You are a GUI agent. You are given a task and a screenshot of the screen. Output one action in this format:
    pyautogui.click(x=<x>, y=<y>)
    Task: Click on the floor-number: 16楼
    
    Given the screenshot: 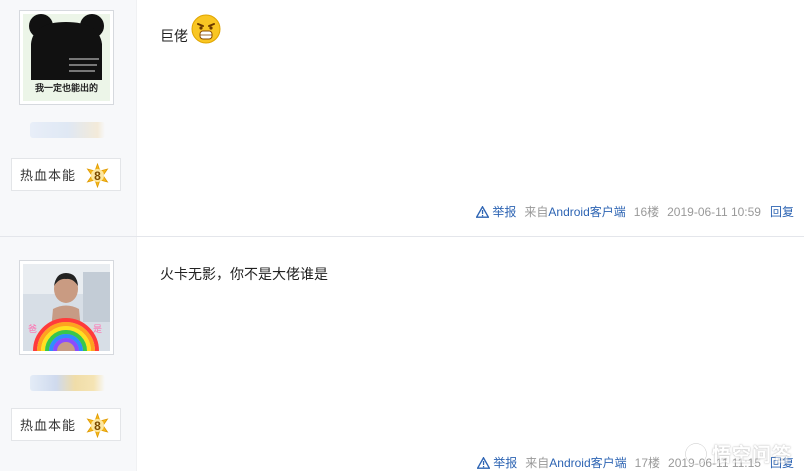 What is the action you would take?
    pyautogui.click(x=646, y=212)
    